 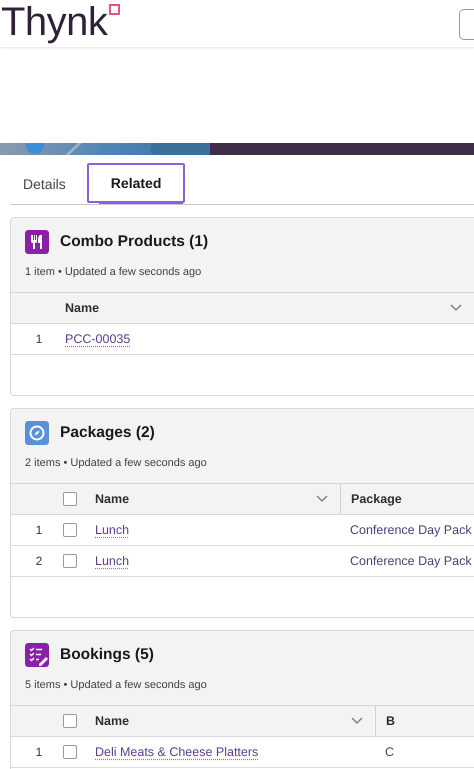 What do you see at coordinates (134, 242) in the screenshot?
I see `card-title: Combo Products (1)` at bounding box center [134, 242].